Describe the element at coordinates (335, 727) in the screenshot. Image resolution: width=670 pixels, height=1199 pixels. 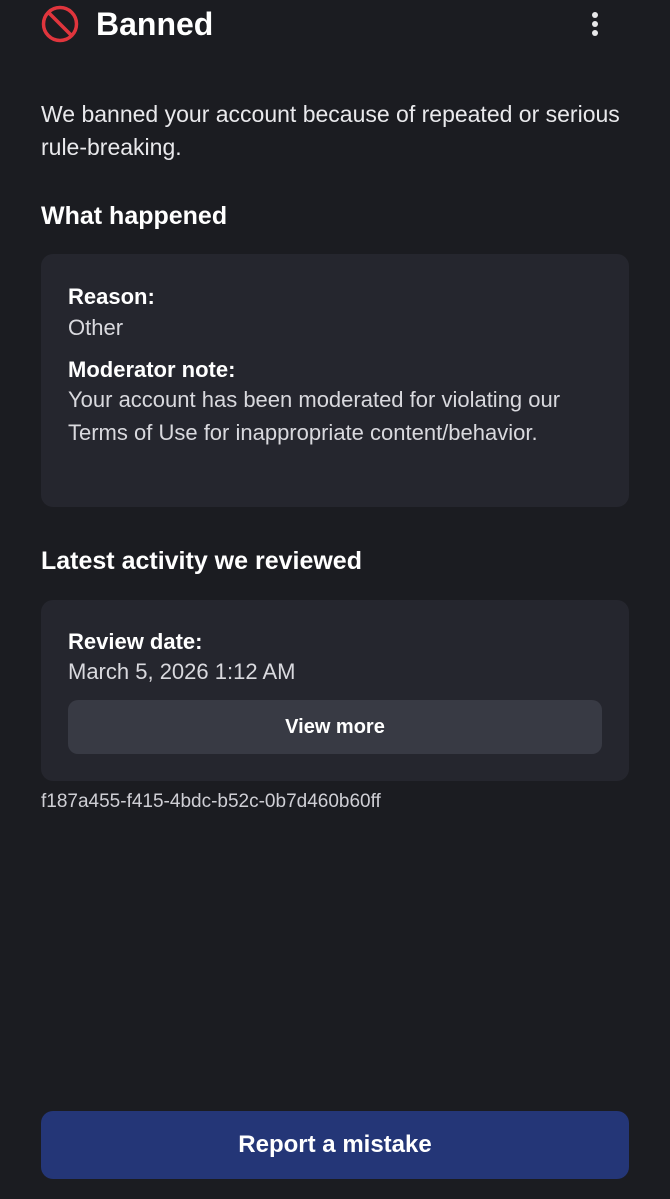
I see `view-more-button: View more` at that location.